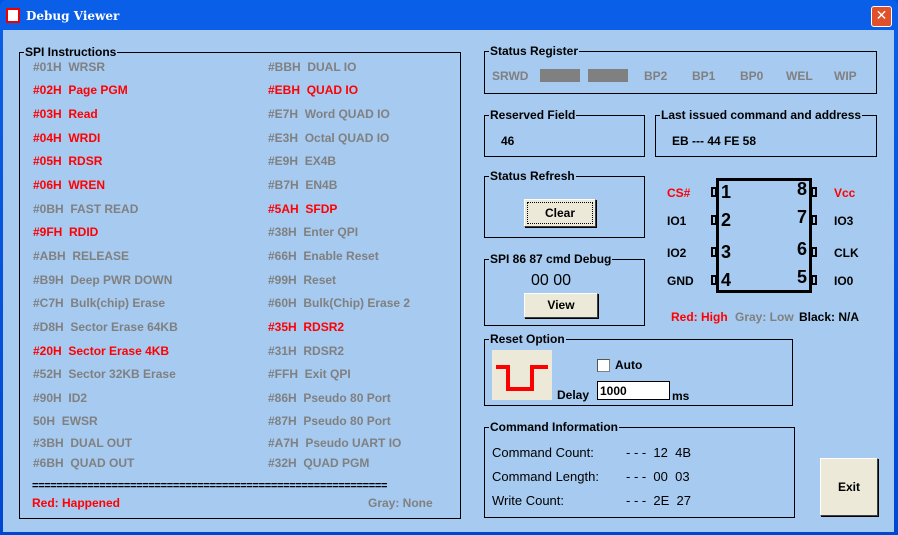 The image size is (898, 535). Describe the element at coordinates (532, 176) in the screenshot. I see `group-legend: Status Refresh` at that location.